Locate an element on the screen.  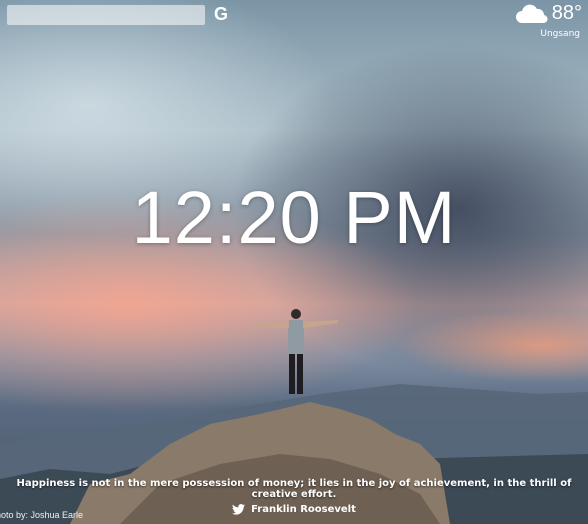
person-silhouette is located at coordinates (296, 351).